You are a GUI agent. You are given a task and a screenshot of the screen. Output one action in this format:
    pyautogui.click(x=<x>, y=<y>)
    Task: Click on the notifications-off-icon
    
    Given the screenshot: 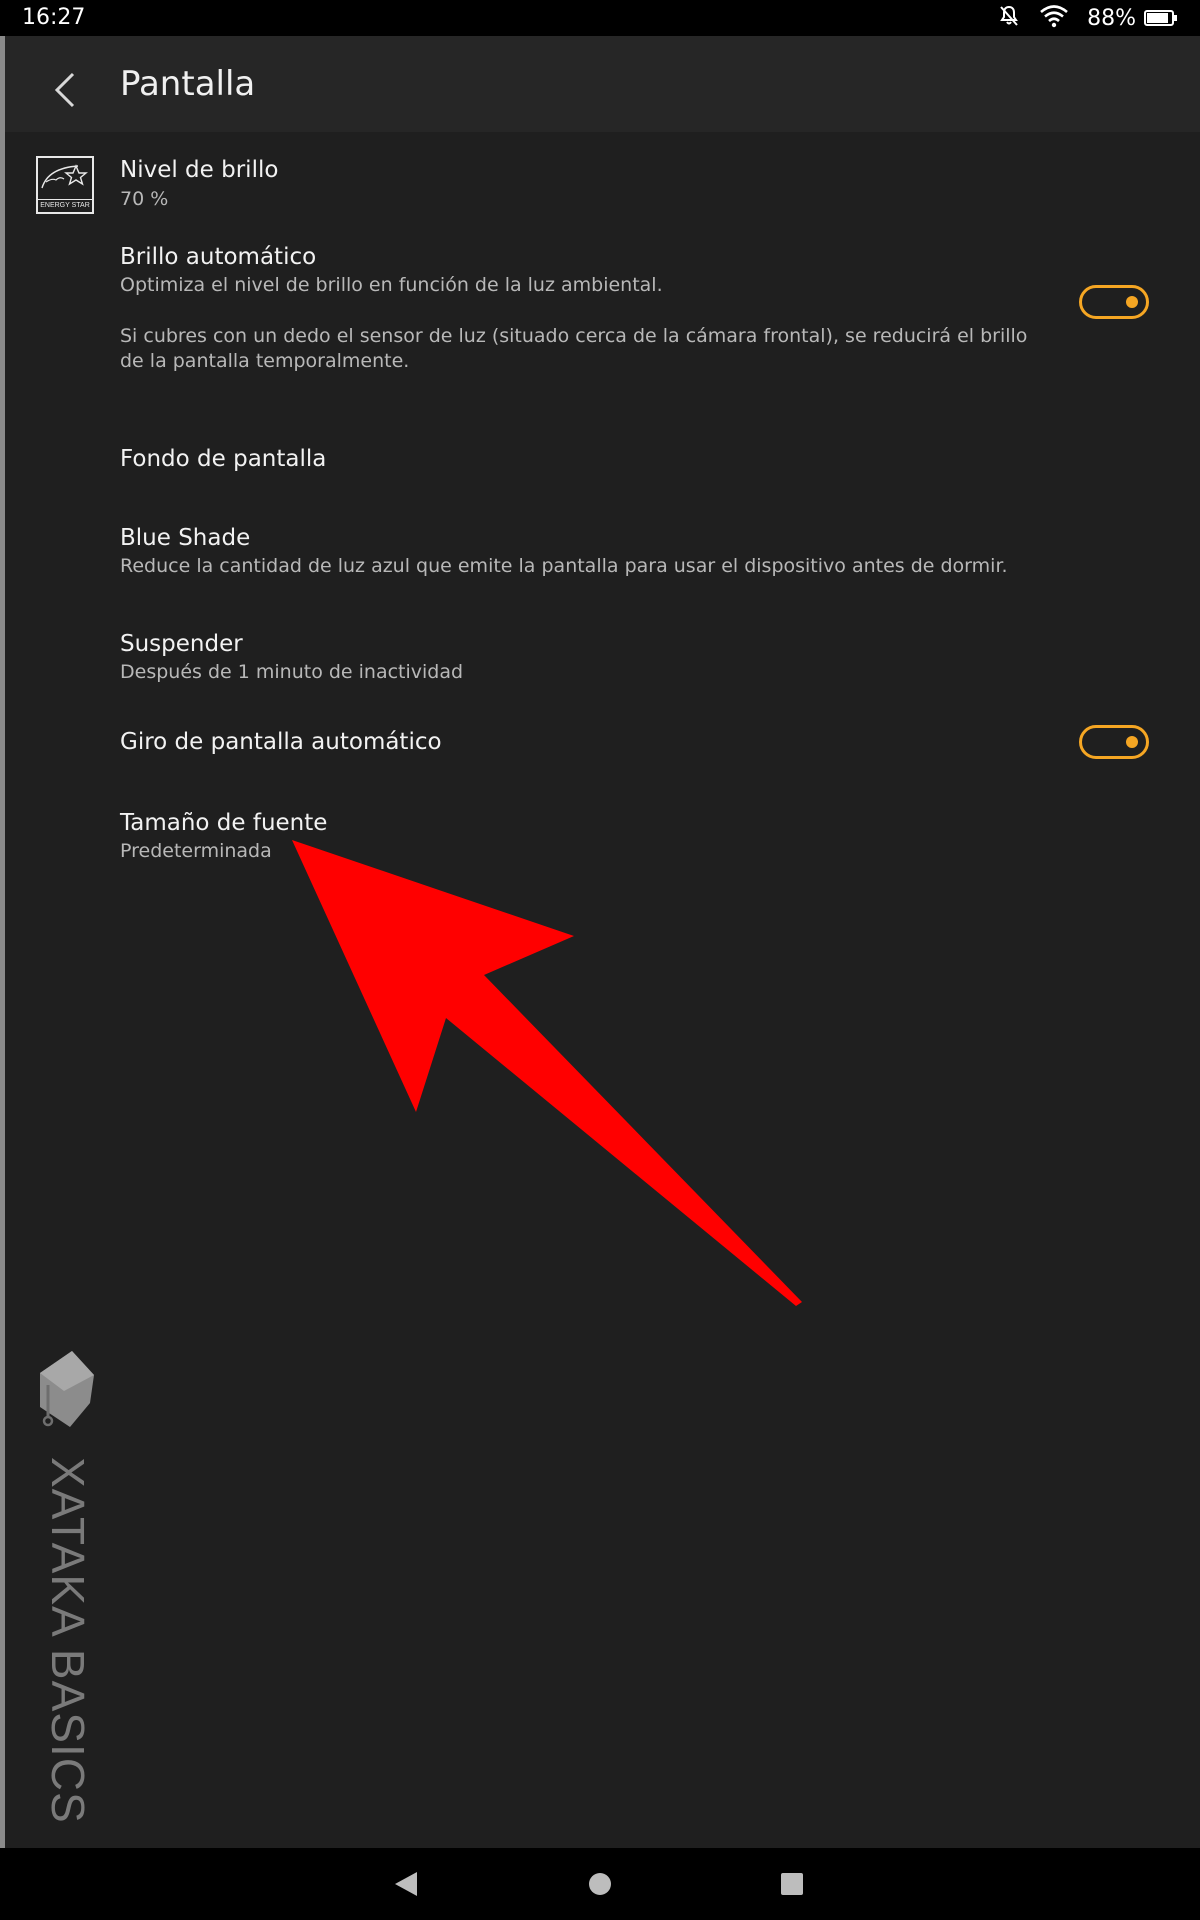 What is the action you would take?
    pyautogui.click(x=1009, y=18)
    